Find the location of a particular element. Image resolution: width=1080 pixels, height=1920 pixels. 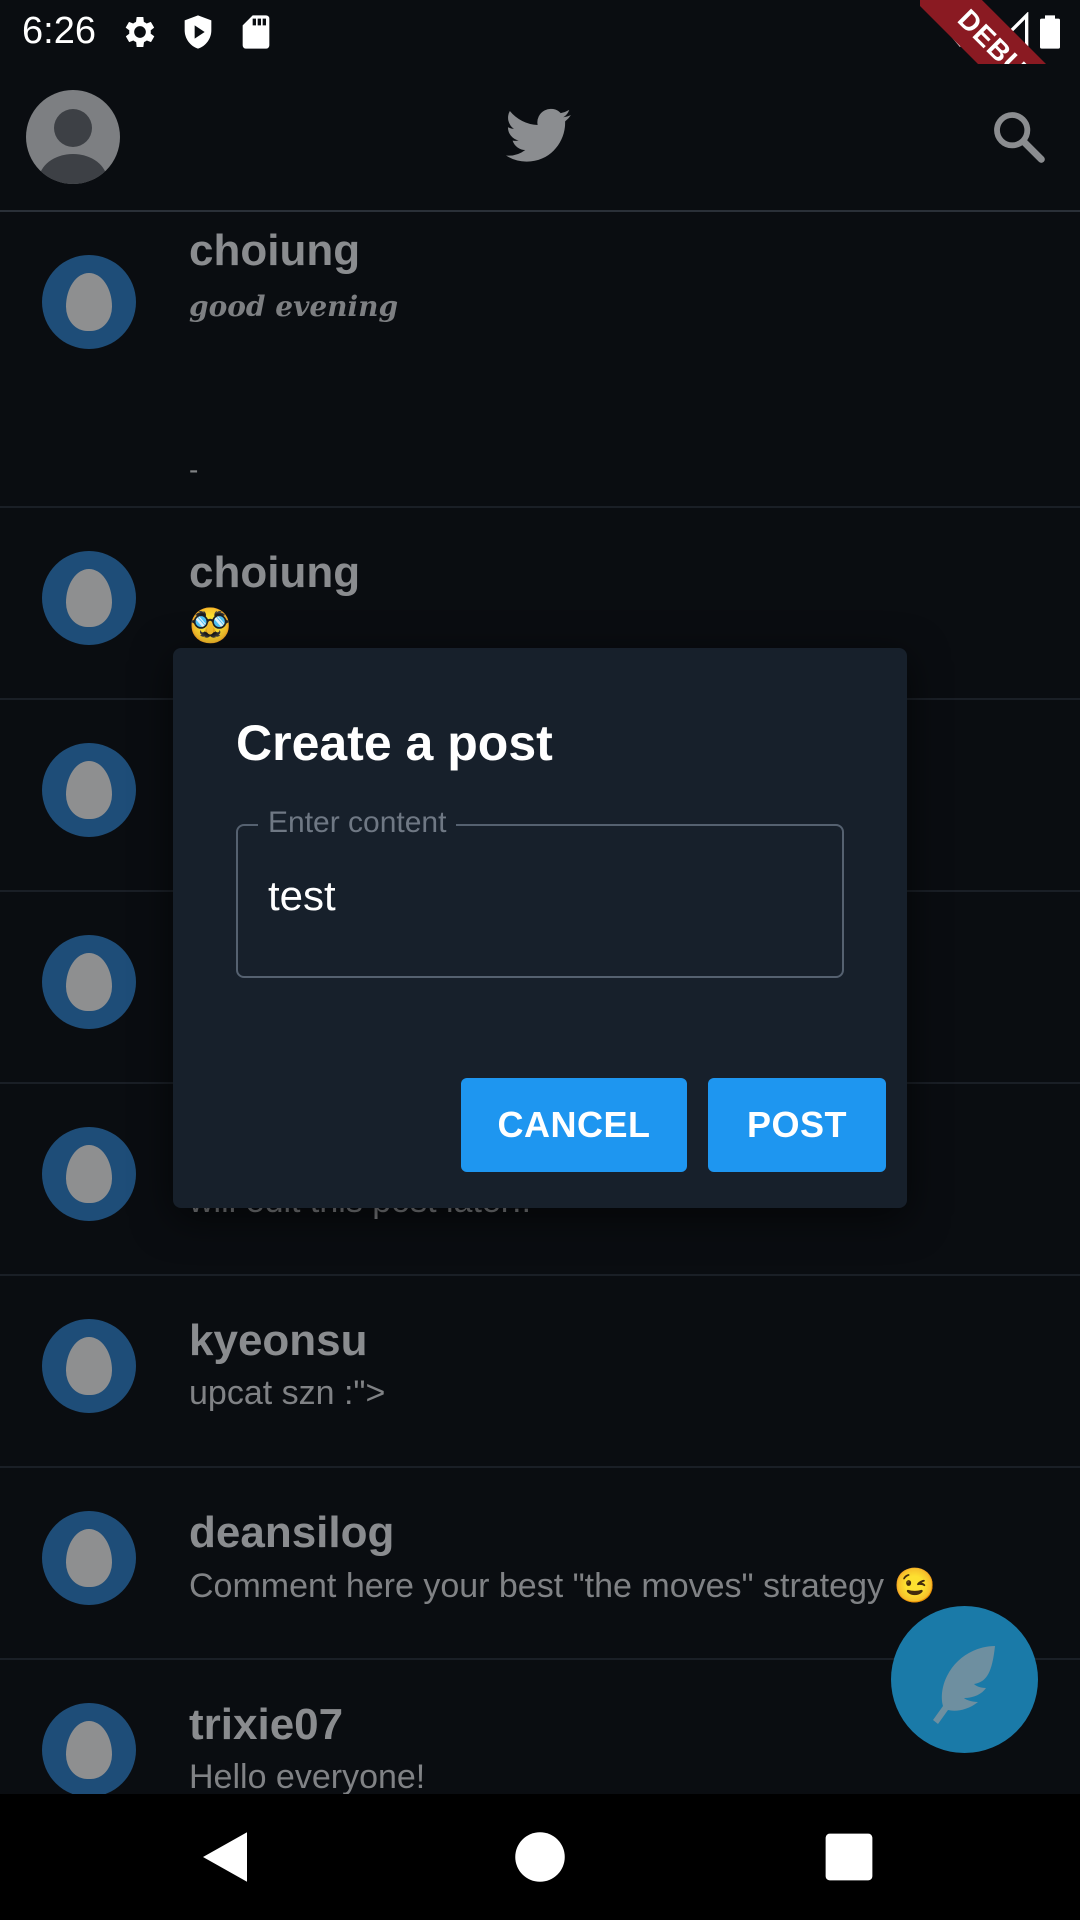

post-extra: - is located at coordinates (194, 469).